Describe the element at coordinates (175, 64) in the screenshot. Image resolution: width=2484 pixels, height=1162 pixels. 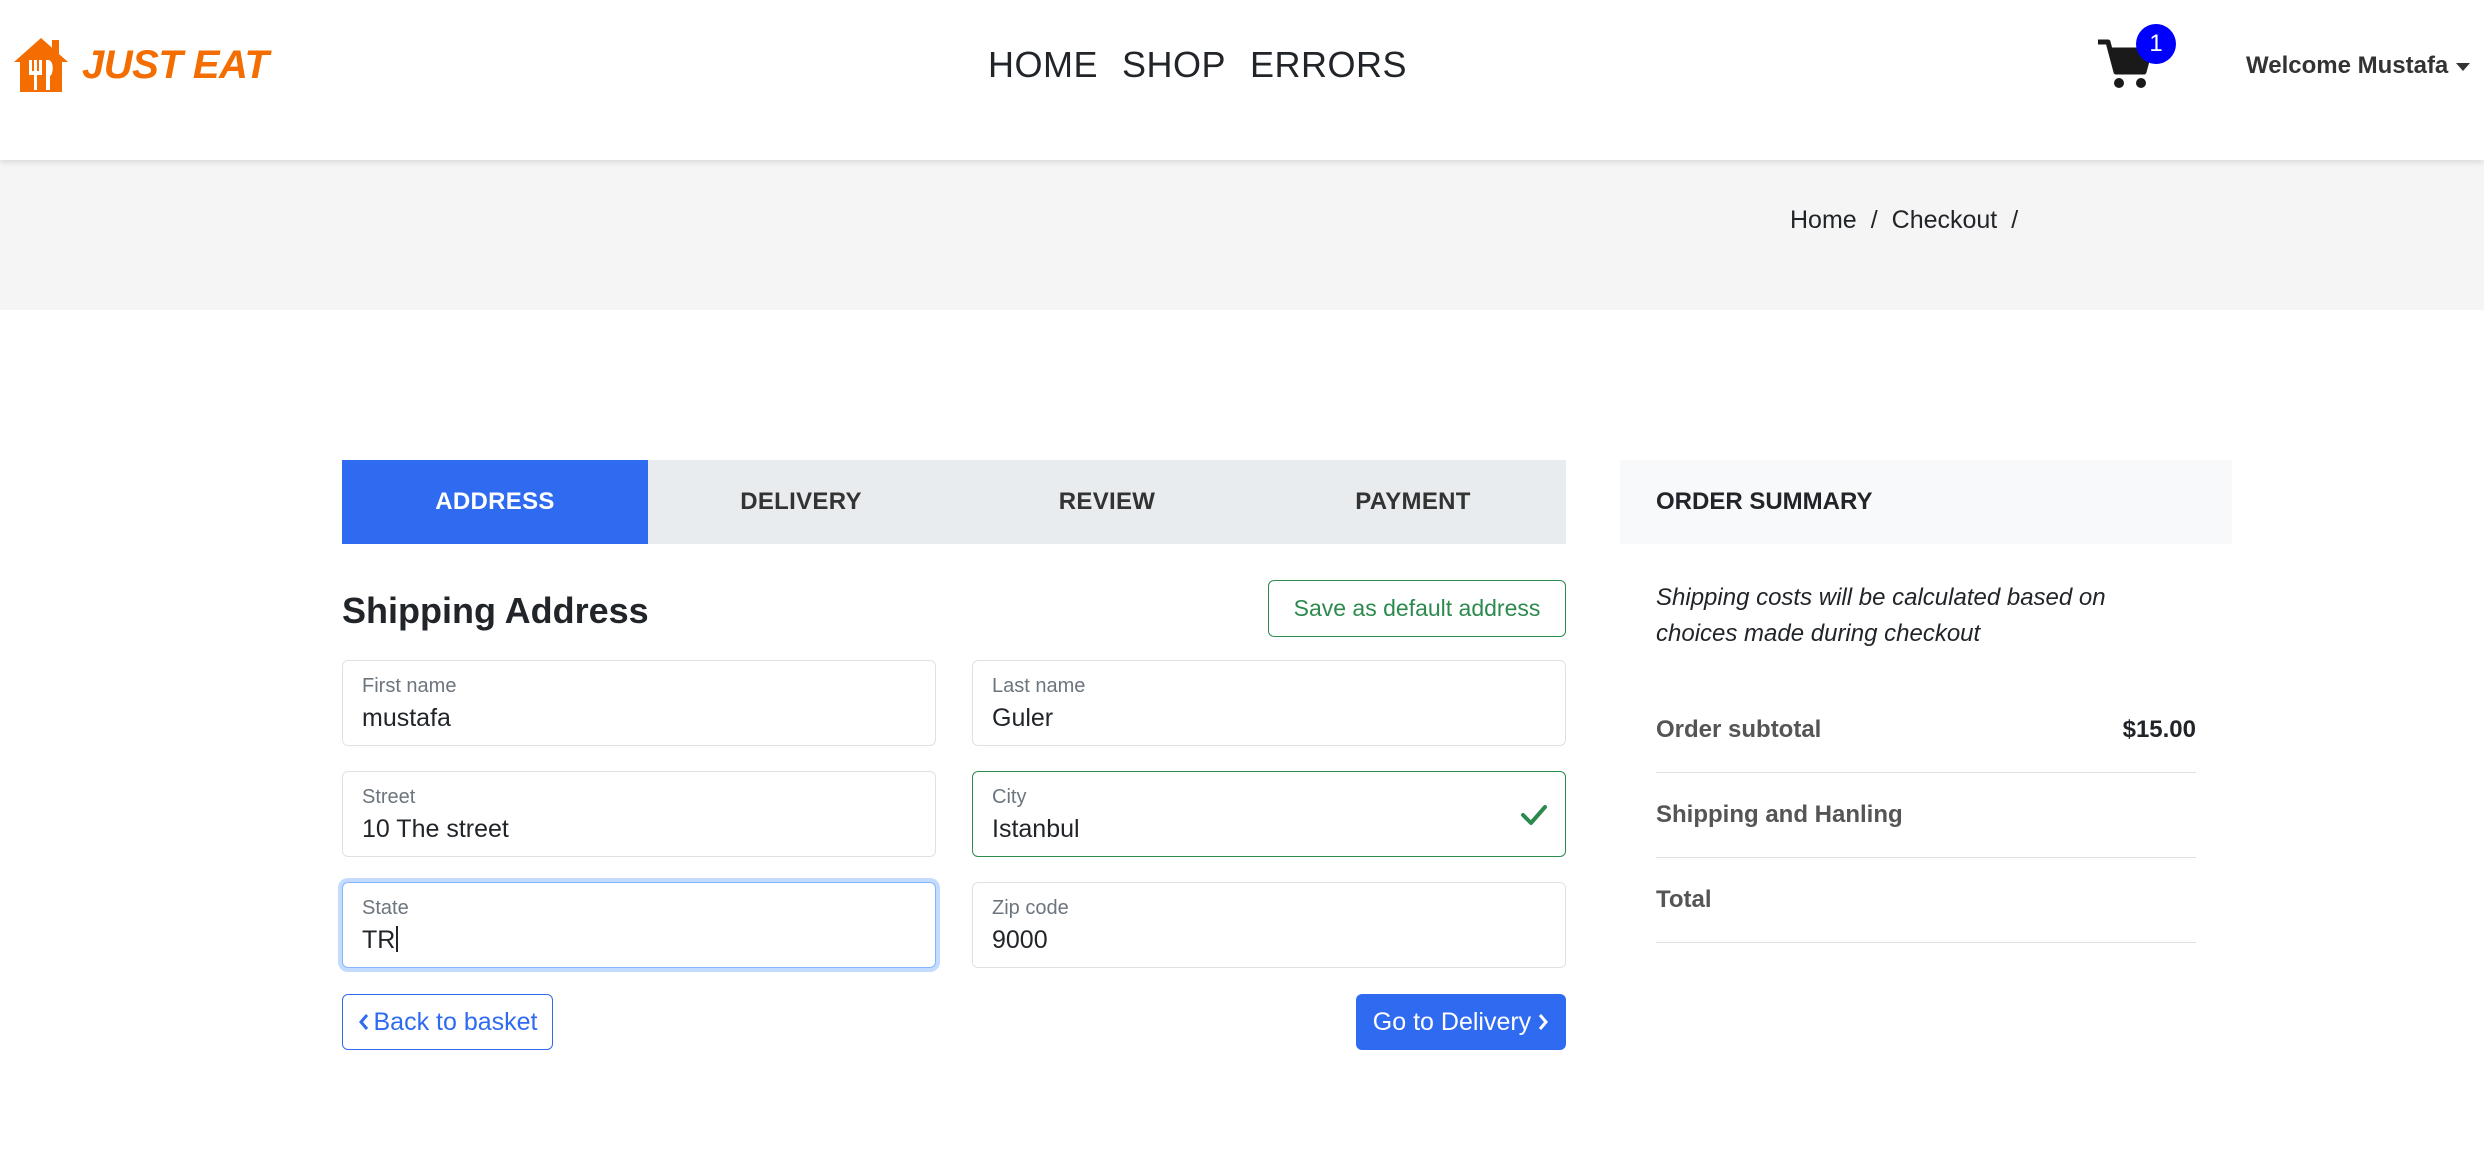
I see `brand-name: JUST EAT` at that location.